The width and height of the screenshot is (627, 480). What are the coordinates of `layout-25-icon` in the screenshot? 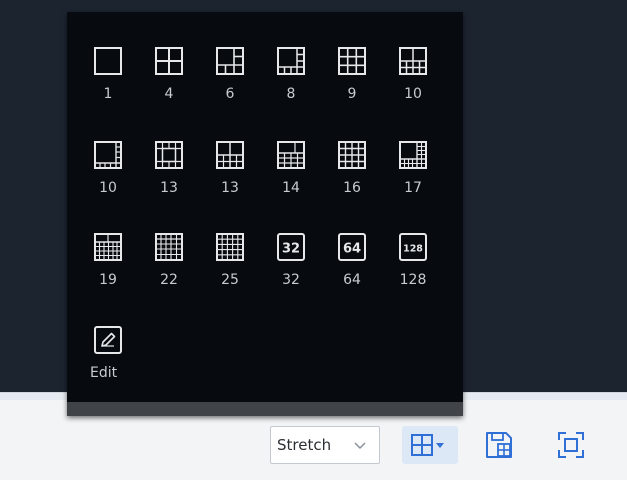 It's located at (230, 247).